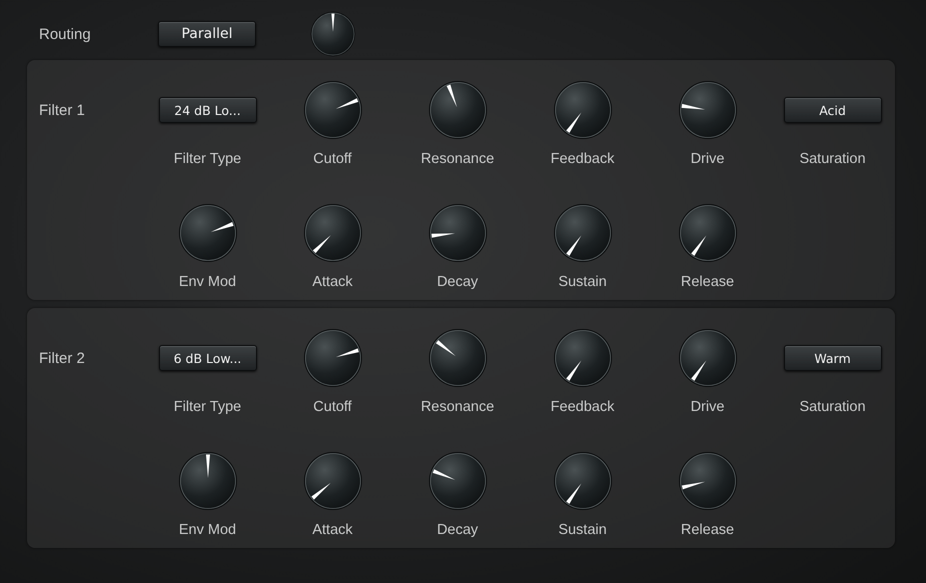 The width and height of the screenshot is (926, 583). Describe the element at coordinates (62, 358) in the screenshot. I see `filter-label: Filter 2` at that location.